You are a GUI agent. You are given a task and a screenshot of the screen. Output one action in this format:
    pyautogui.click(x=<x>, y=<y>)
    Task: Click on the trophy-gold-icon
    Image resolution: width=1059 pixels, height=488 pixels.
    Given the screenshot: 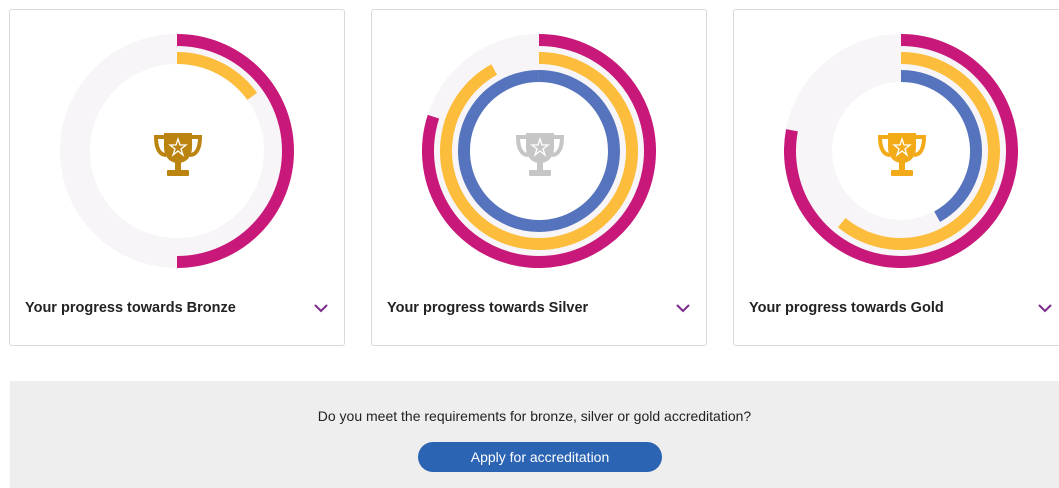 What is the action you would take?
    pyautogui.click(x=902, y=154)
    